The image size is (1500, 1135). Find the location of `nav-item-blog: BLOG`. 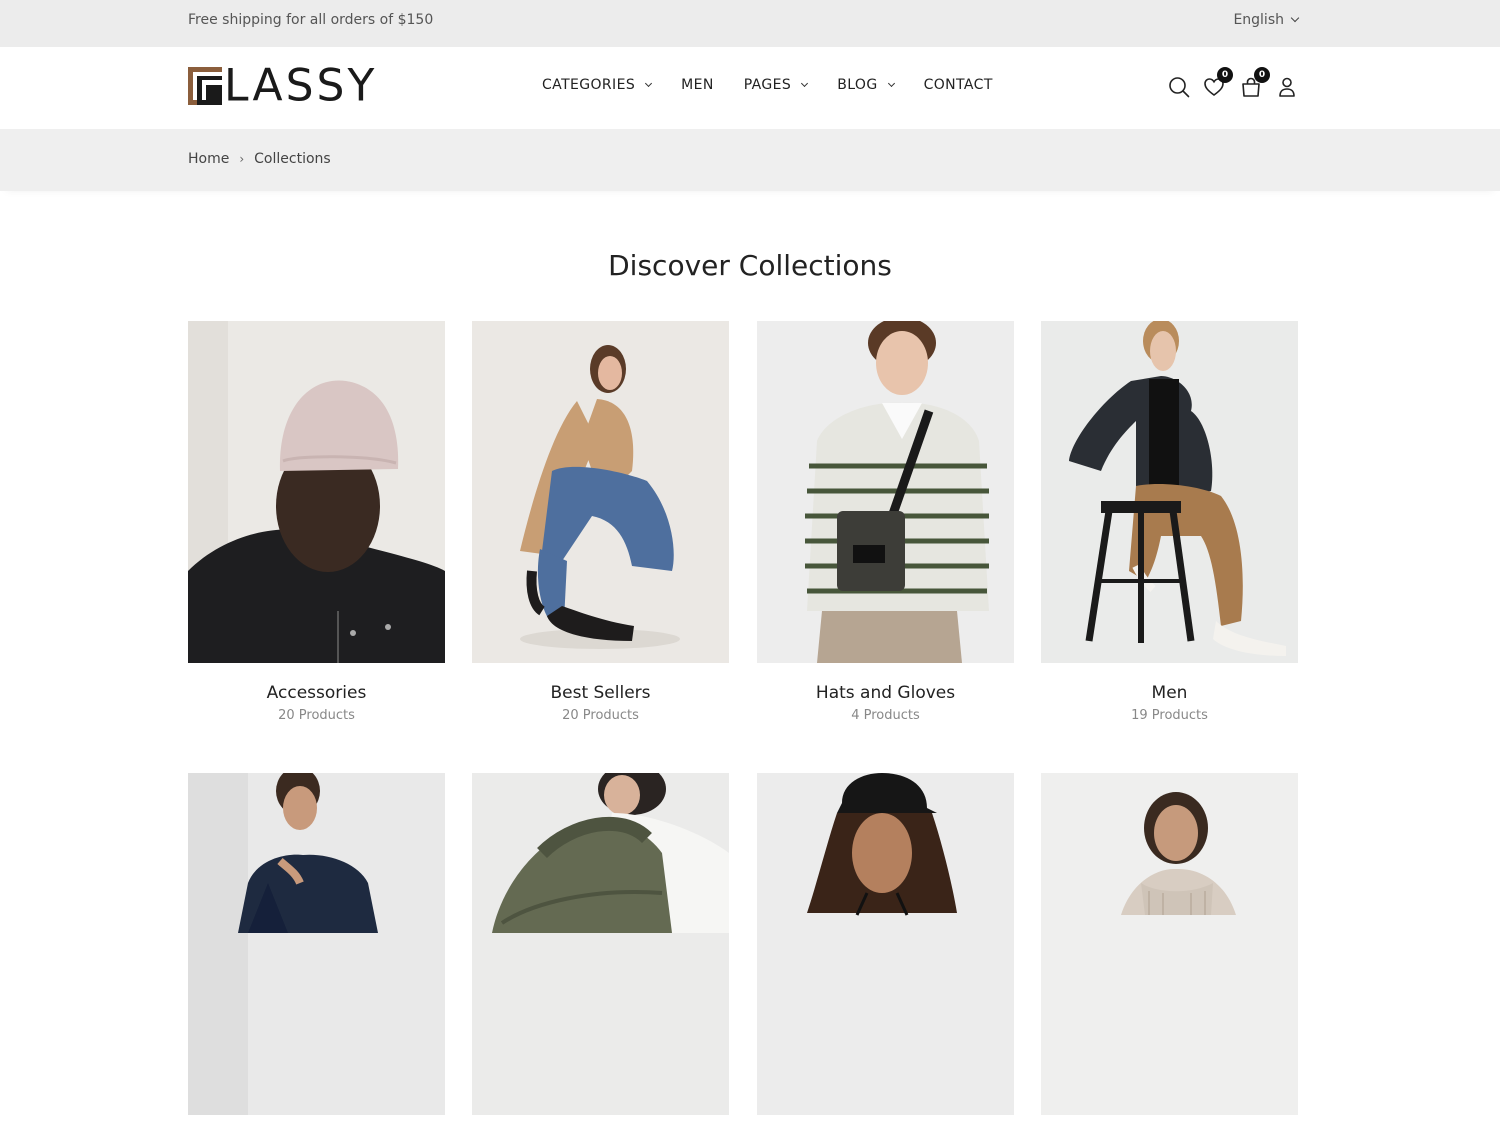

nav-item-blog: BLOG is located at coordinates (866, 85).